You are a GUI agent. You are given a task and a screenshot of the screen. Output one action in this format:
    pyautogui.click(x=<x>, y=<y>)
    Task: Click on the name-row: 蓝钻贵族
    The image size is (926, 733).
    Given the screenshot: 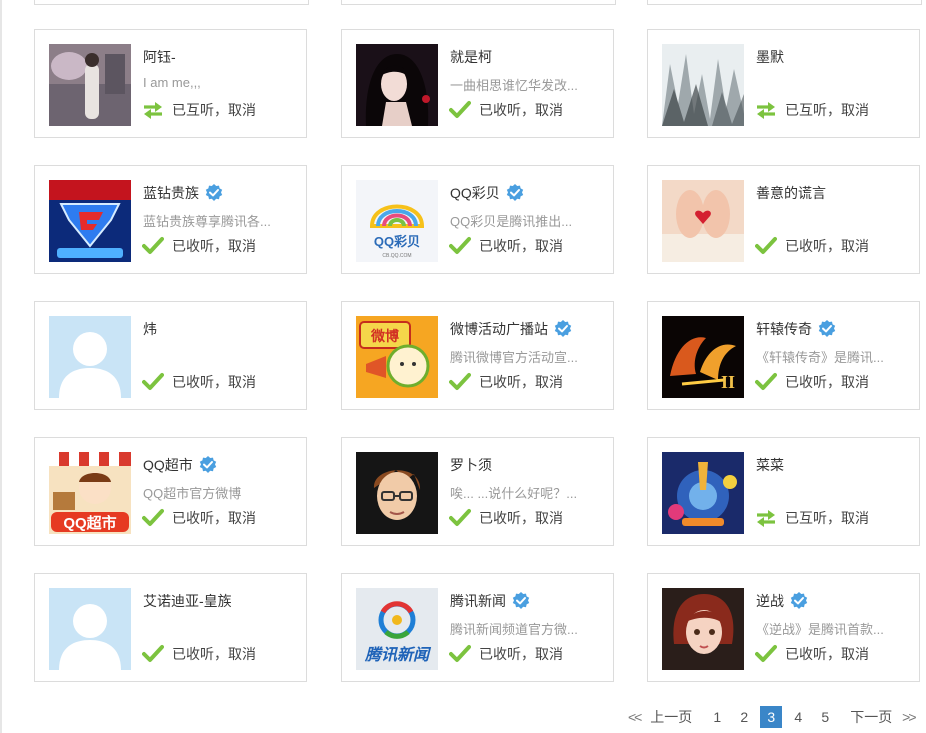 What is the action you would take?
    pyautogui.click(x=183, y=193)
    